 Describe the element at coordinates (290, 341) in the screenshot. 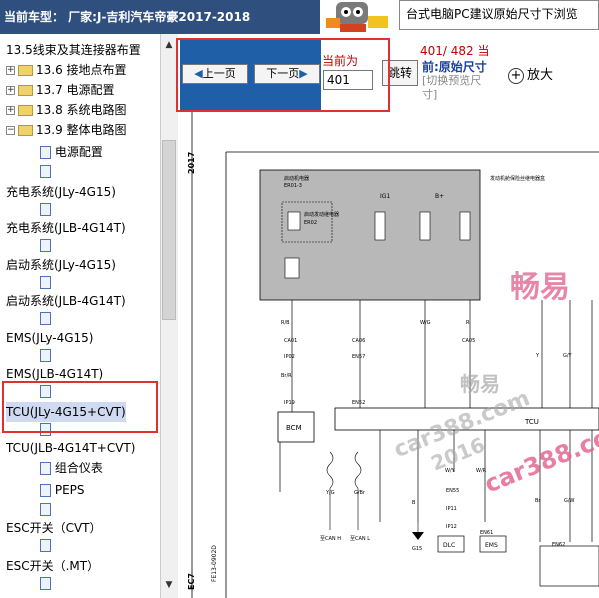

I see `connector-label: CA01` at that location.